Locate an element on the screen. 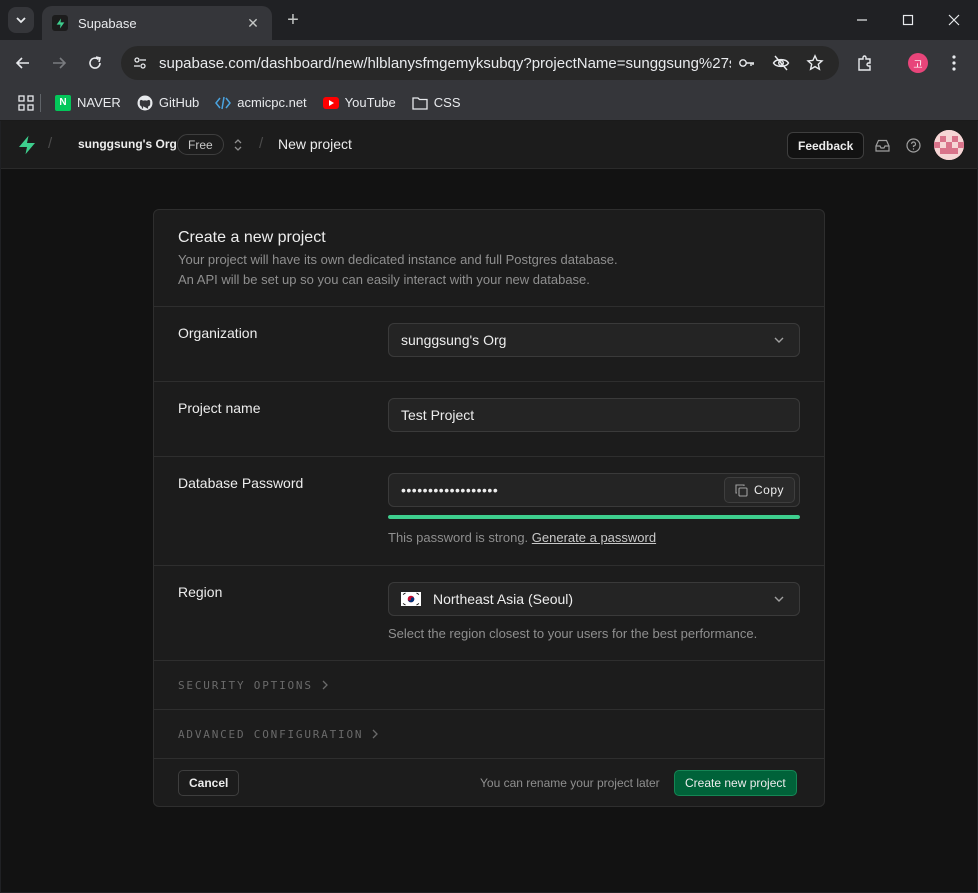 The height and width of the screenshot is (893, 978). bookmark-label: NAVER is located at coordinates (99, 102).